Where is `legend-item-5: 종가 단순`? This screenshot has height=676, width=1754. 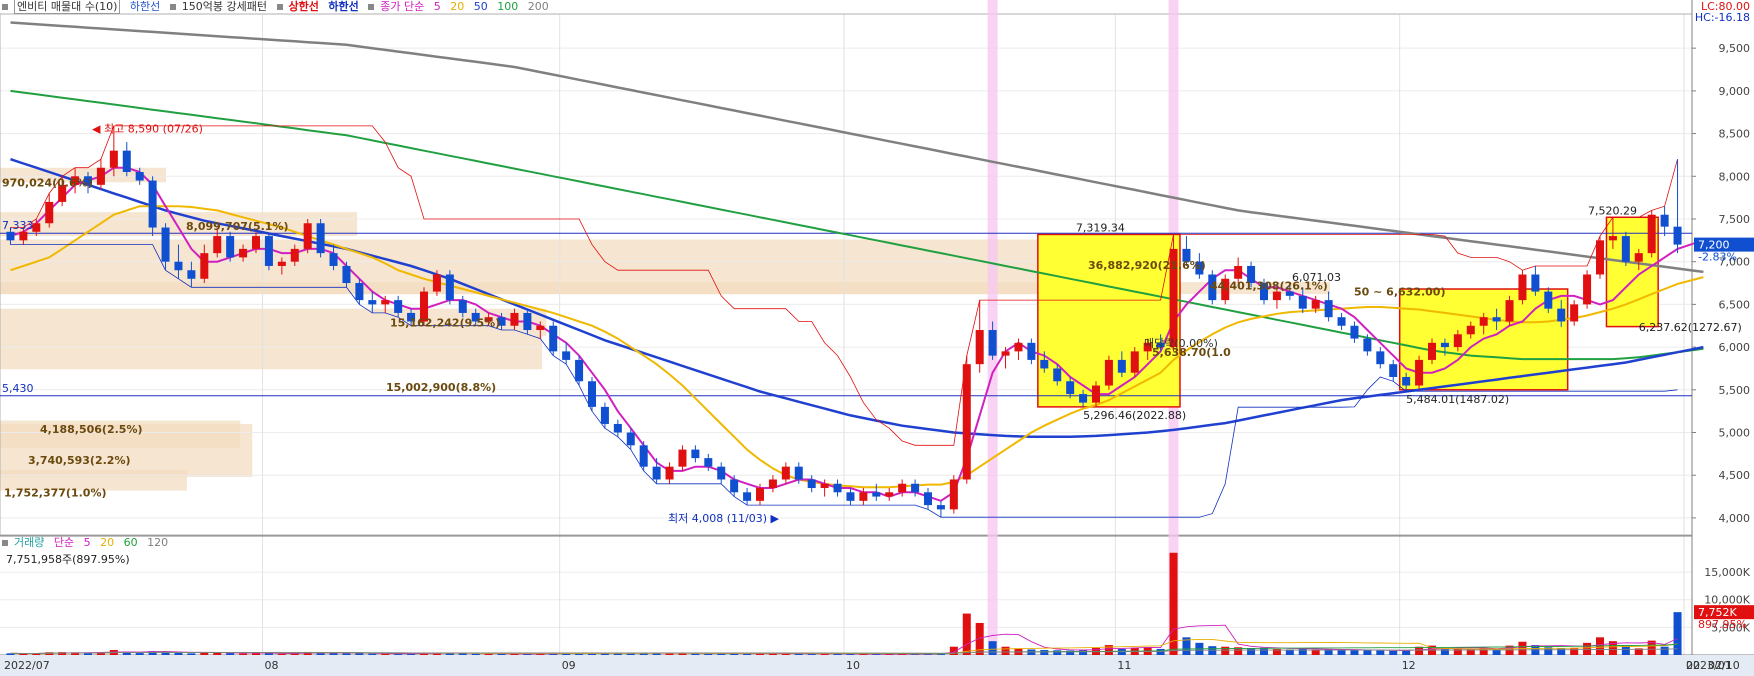
legend-item-5: 종가 단순 is located at coordinates (402, 6).